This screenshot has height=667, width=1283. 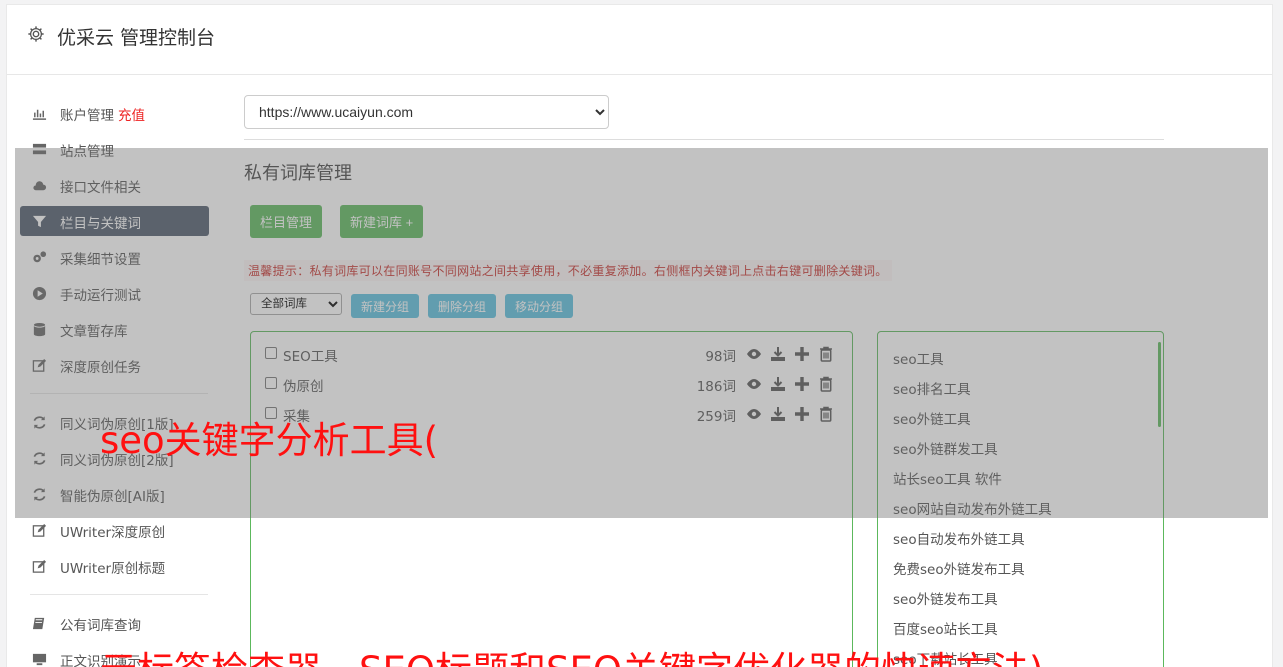 What do you see at coordinates (39, 659) in the screenshot?
I see `monitor-icon` at bounding box center [39, 659].